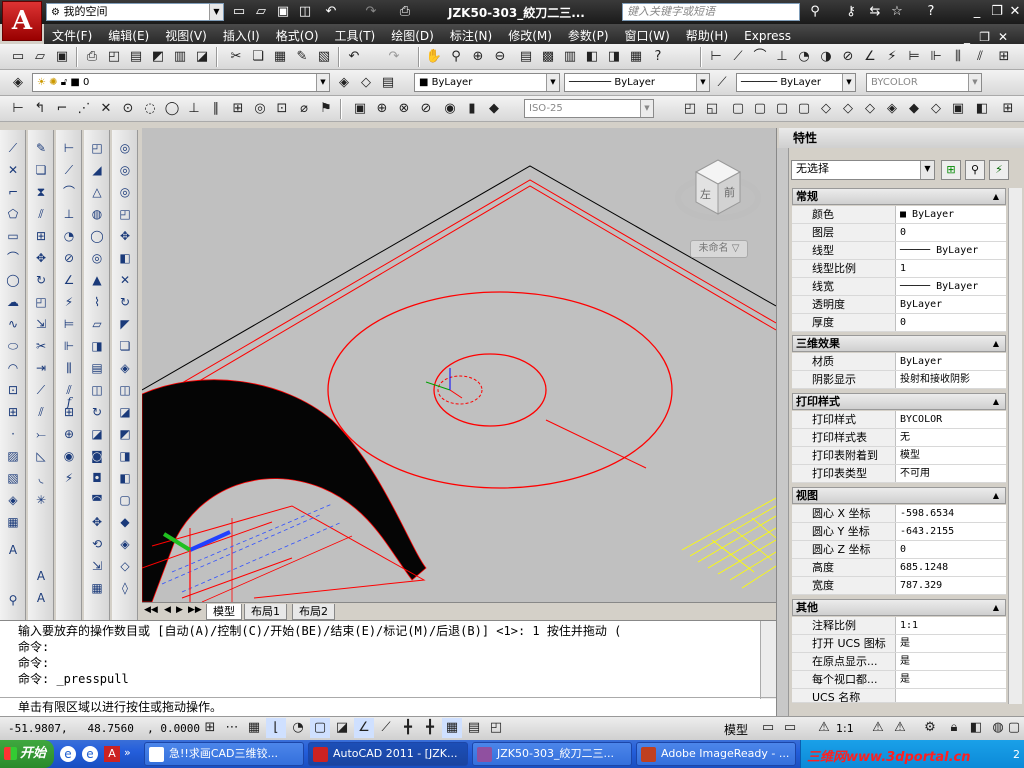 Image resolution: width=1024 pixels, height=768 pixels. Describe the element at coordinates (914, 109) in the screenshot. I see `camera-icon: ◆` at that location.